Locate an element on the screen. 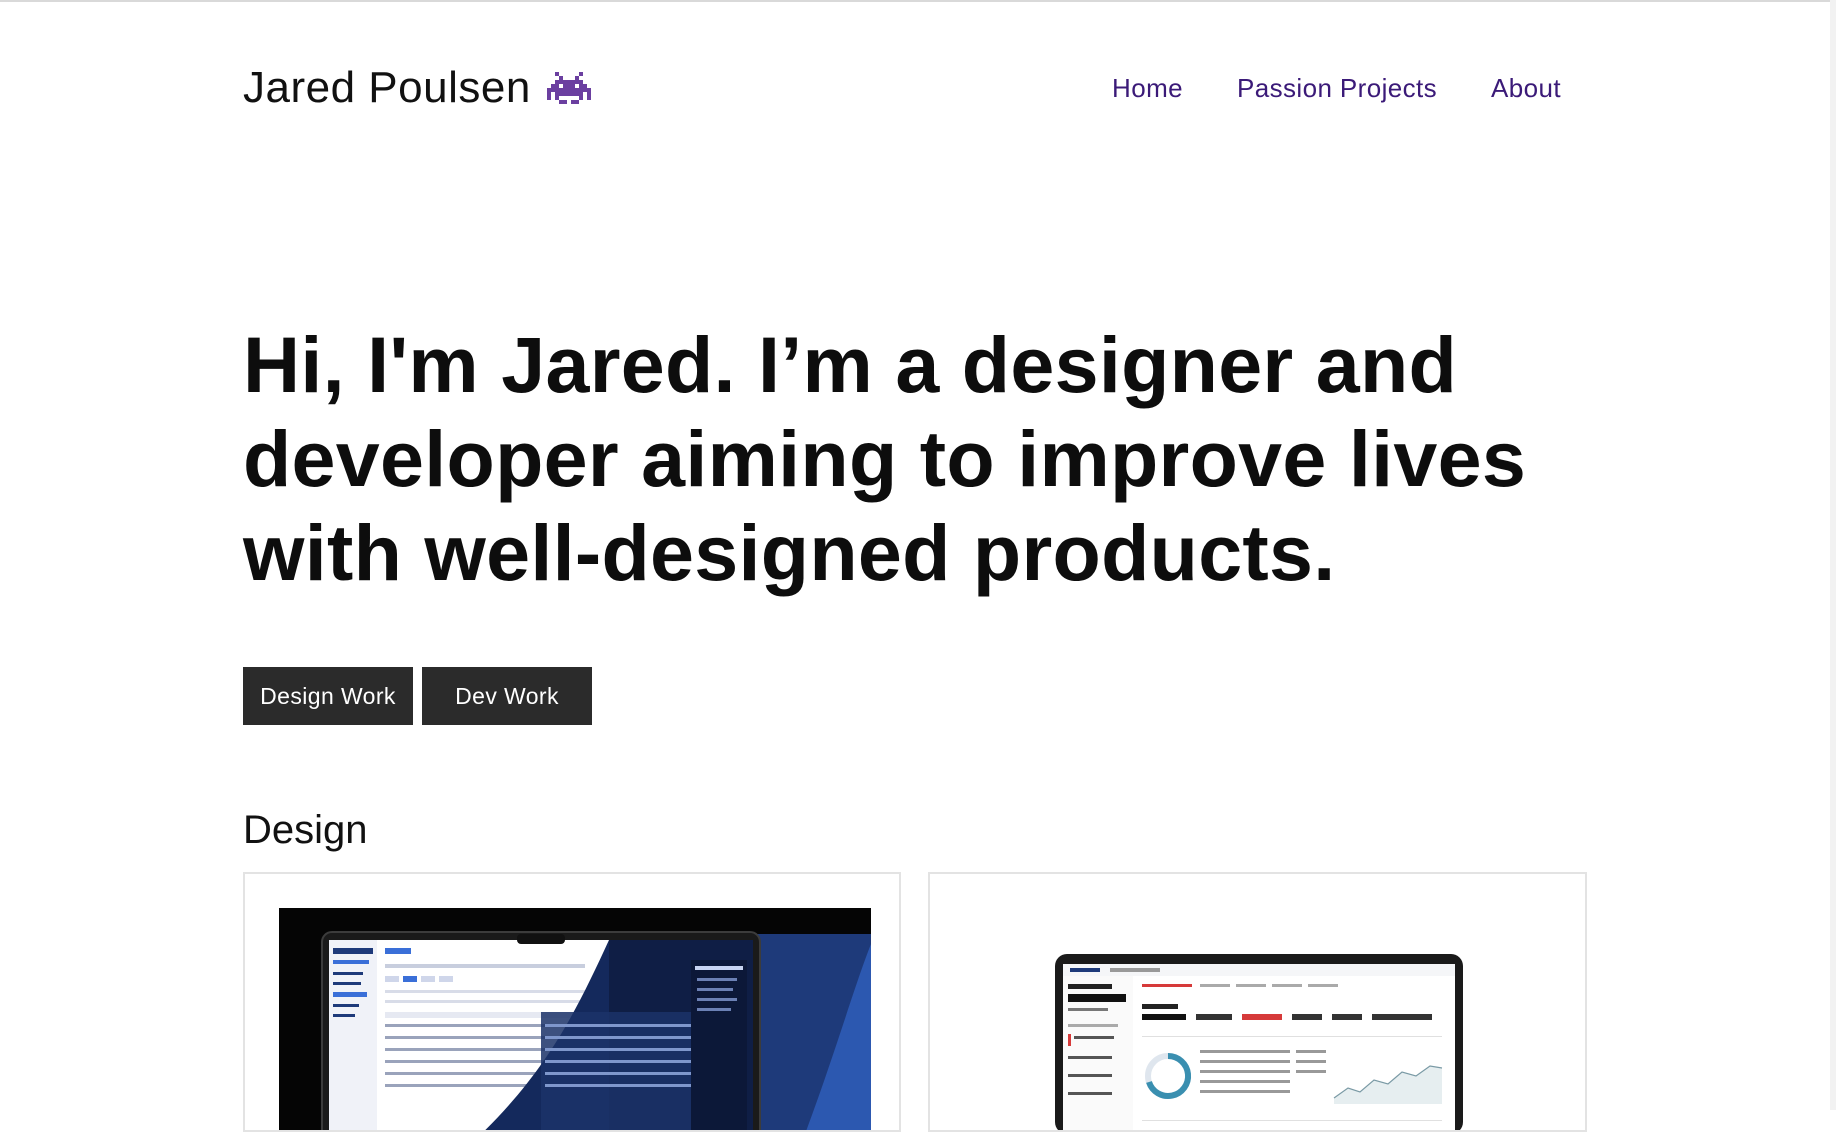 Image resolution: width=1836 pixels, height=1132 pixels. cta-row: Design Work Dev Work is located at coordinates (417, 696).